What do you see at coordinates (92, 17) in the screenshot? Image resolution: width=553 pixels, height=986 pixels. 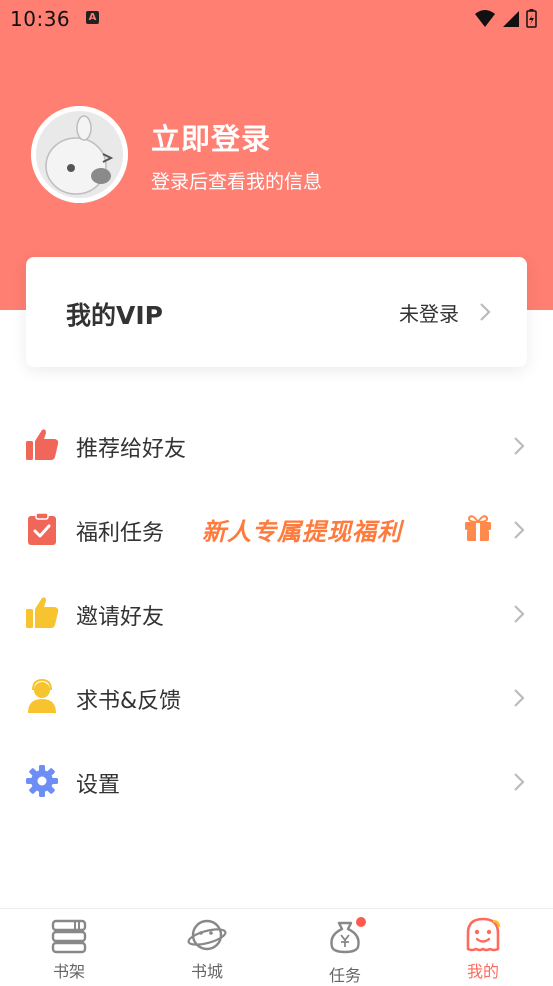 I see `app-notification-icon: A` at bounding box center [92, 17].